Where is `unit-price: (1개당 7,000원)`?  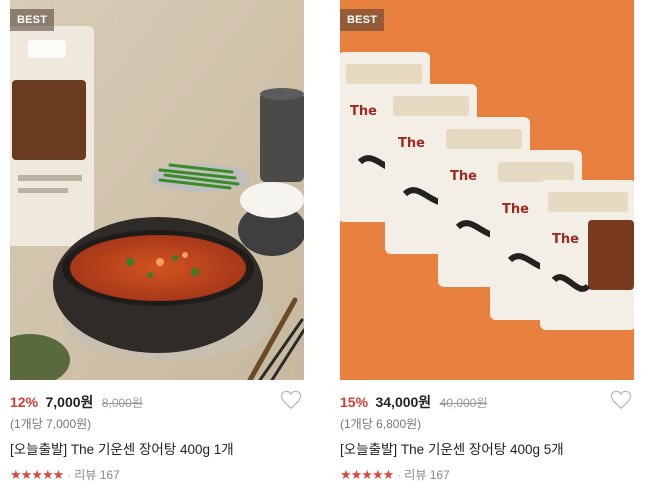 unit-price: (1개당 7,000원) is located at coordinates (51, 424).